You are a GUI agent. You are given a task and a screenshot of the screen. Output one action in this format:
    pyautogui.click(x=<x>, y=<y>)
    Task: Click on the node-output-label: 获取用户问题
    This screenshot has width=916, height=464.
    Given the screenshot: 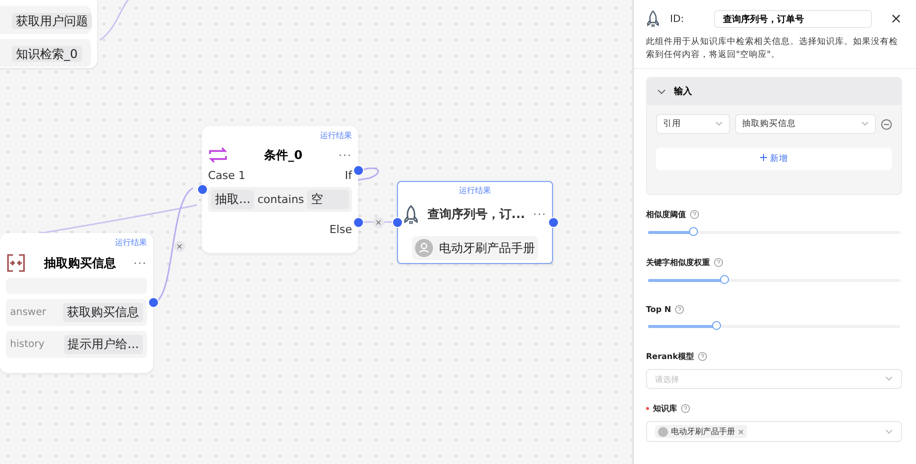 What is the action you would take?
    pyautogui.click(x=52, y=21)
    